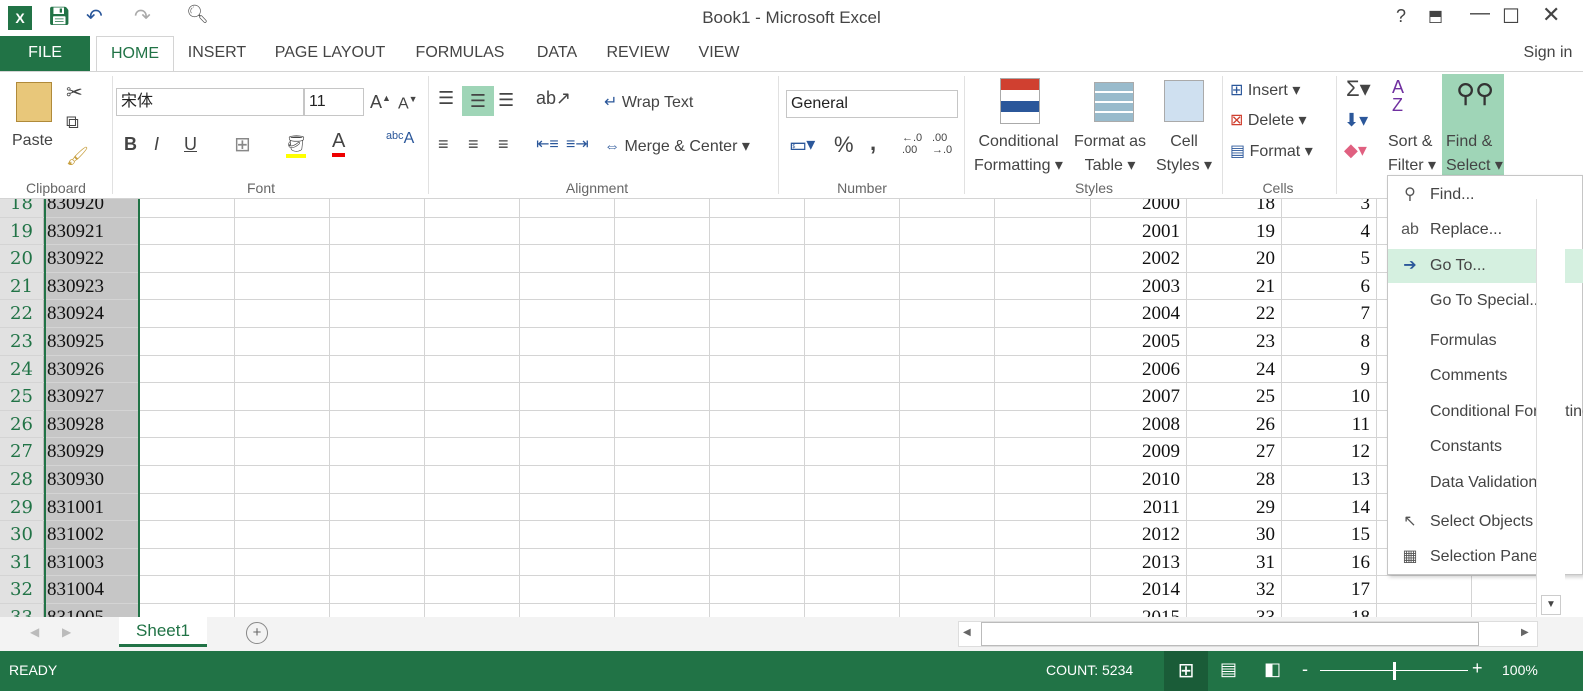 This screenshot has width=1583, height=691. Describe the element at coordinates (1228, 669) in the screenshot. I see `page-layout-view-icon: ▤` at that location.